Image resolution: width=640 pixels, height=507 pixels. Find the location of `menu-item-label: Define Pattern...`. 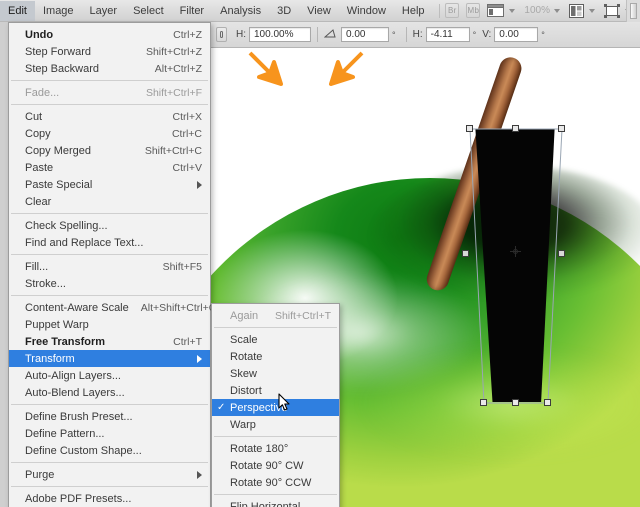

menu-item-label: Define Pattern... is located at coordinates (65, 433).